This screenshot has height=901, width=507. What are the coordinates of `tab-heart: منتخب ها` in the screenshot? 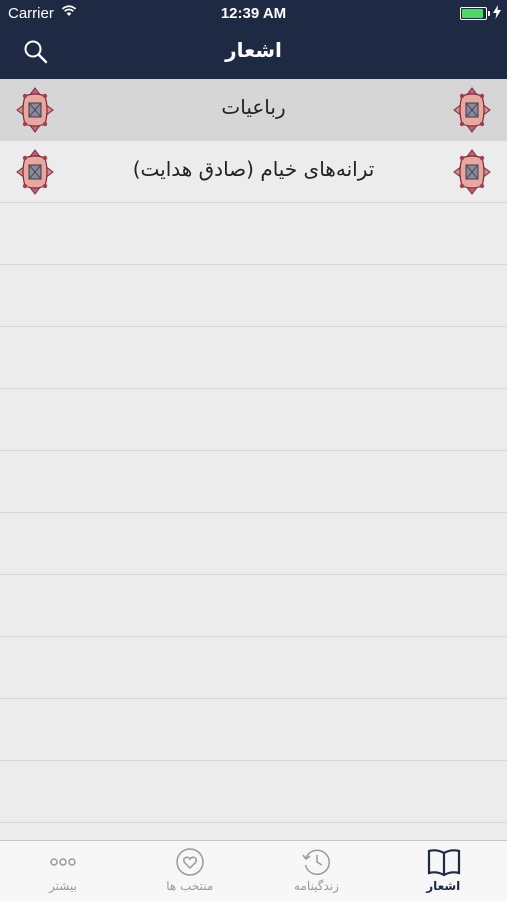 It's located at (190, 871).